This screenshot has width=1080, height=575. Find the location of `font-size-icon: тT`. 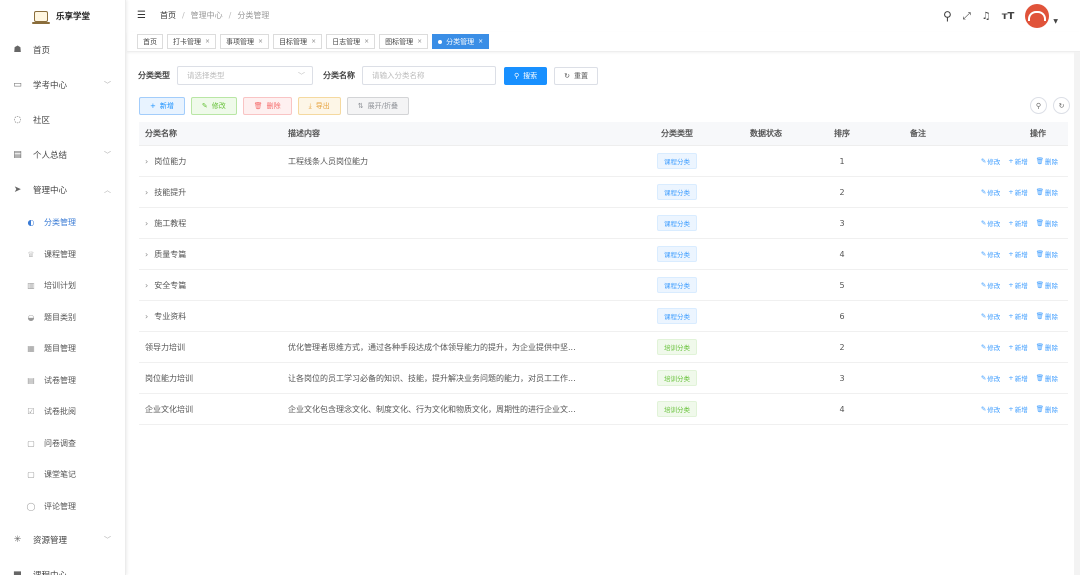

font-size-icon: тT is located at coordinates (1008, 16).